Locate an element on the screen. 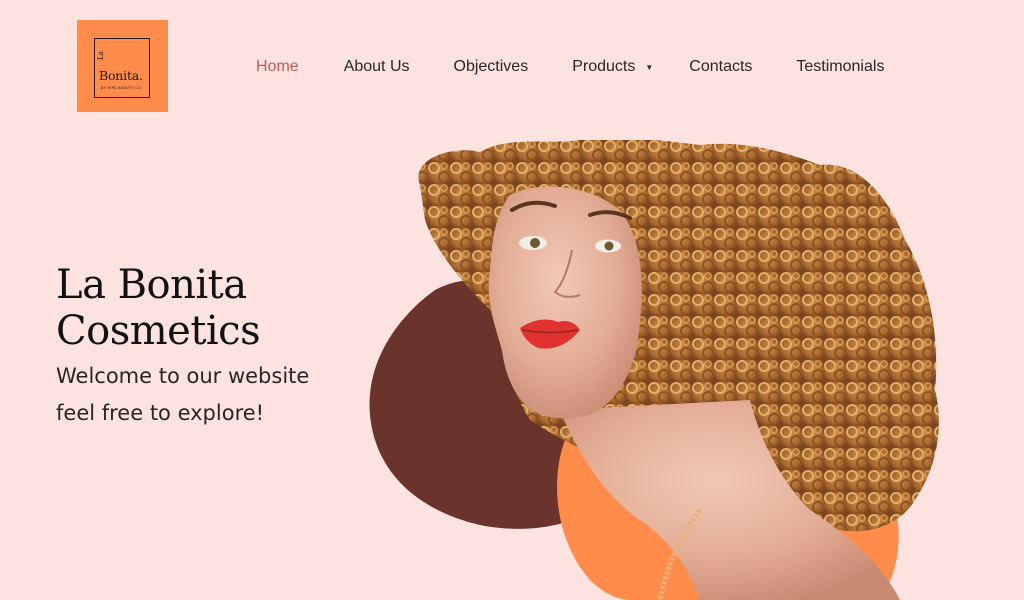  nav-home: Home is located at coordinates (277, 67).